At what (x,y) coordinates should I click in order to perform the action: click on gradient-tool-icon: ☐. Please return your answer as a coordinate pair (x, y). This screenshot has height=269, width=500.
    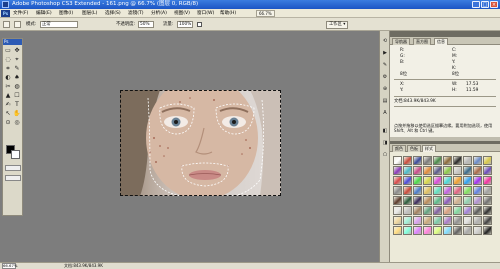
    Looking at the image, I should click on (17, 96).